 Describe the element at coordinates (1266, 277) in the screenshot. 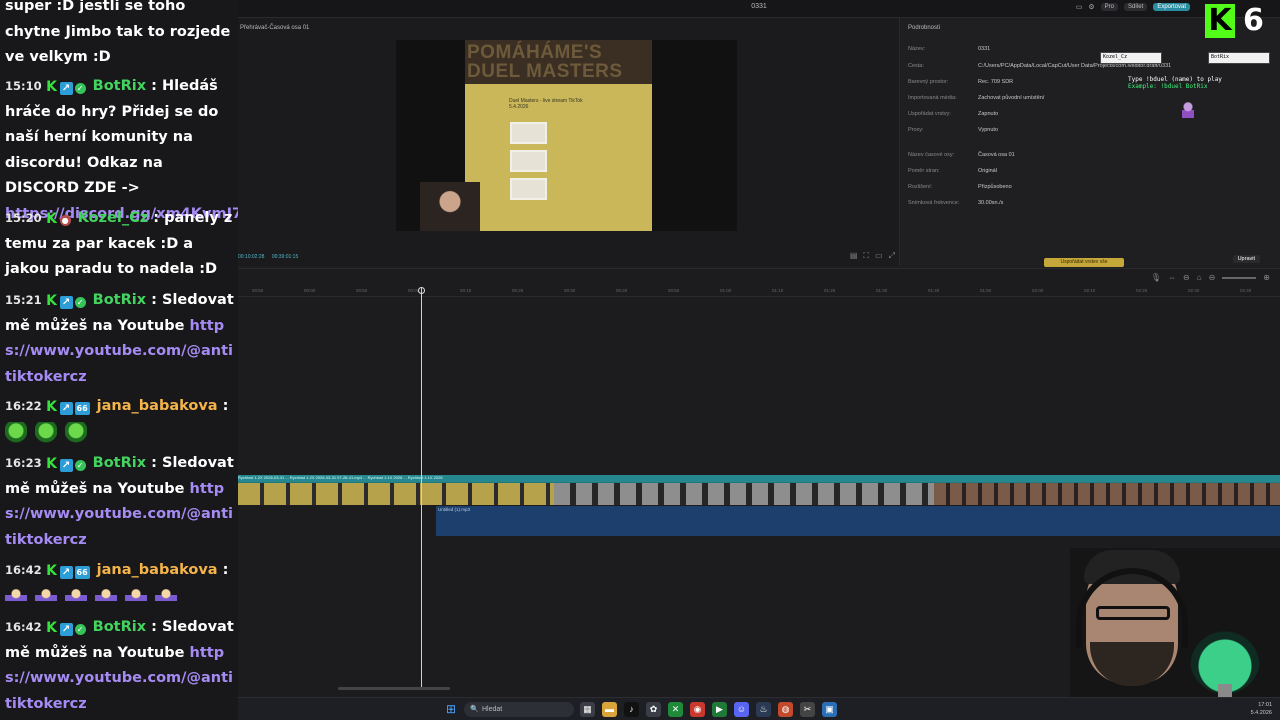

I see `zoom-in-icon: ⊕` at that location.